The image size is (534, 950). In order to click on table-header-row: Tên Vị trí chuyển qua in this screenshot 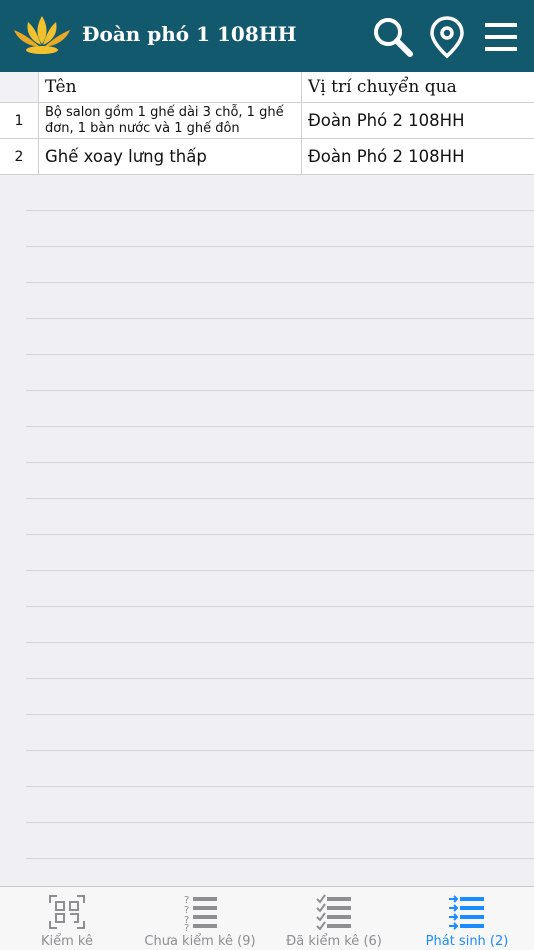, I will do `click(267, 87)`.